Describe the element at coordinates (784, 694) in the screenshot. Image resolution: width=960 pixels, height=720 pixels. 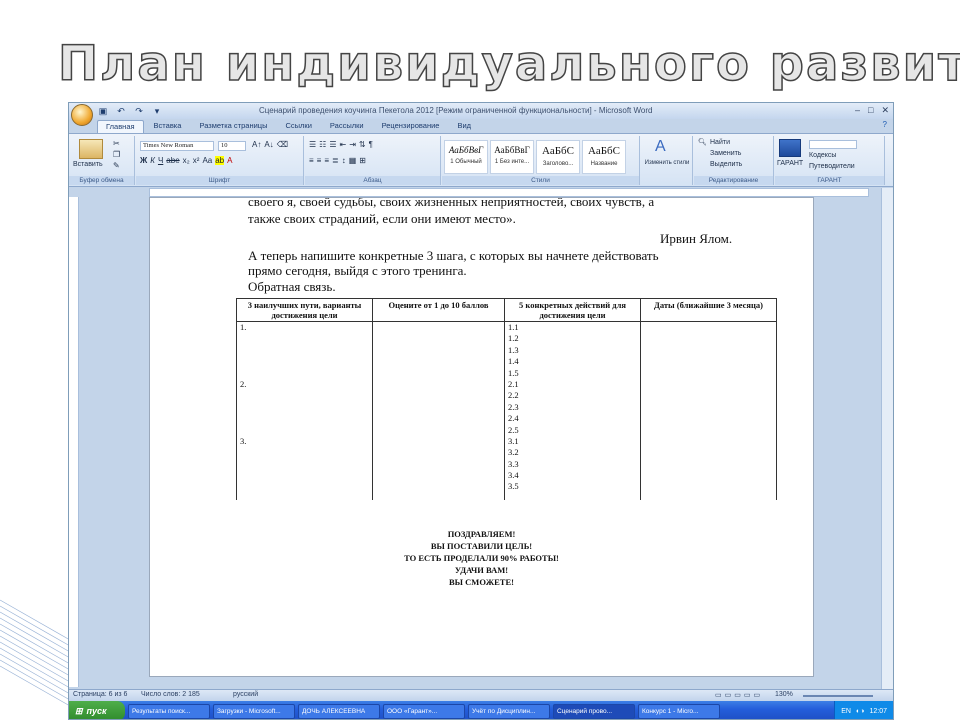
I see `zoom-level: 130%` at that location.